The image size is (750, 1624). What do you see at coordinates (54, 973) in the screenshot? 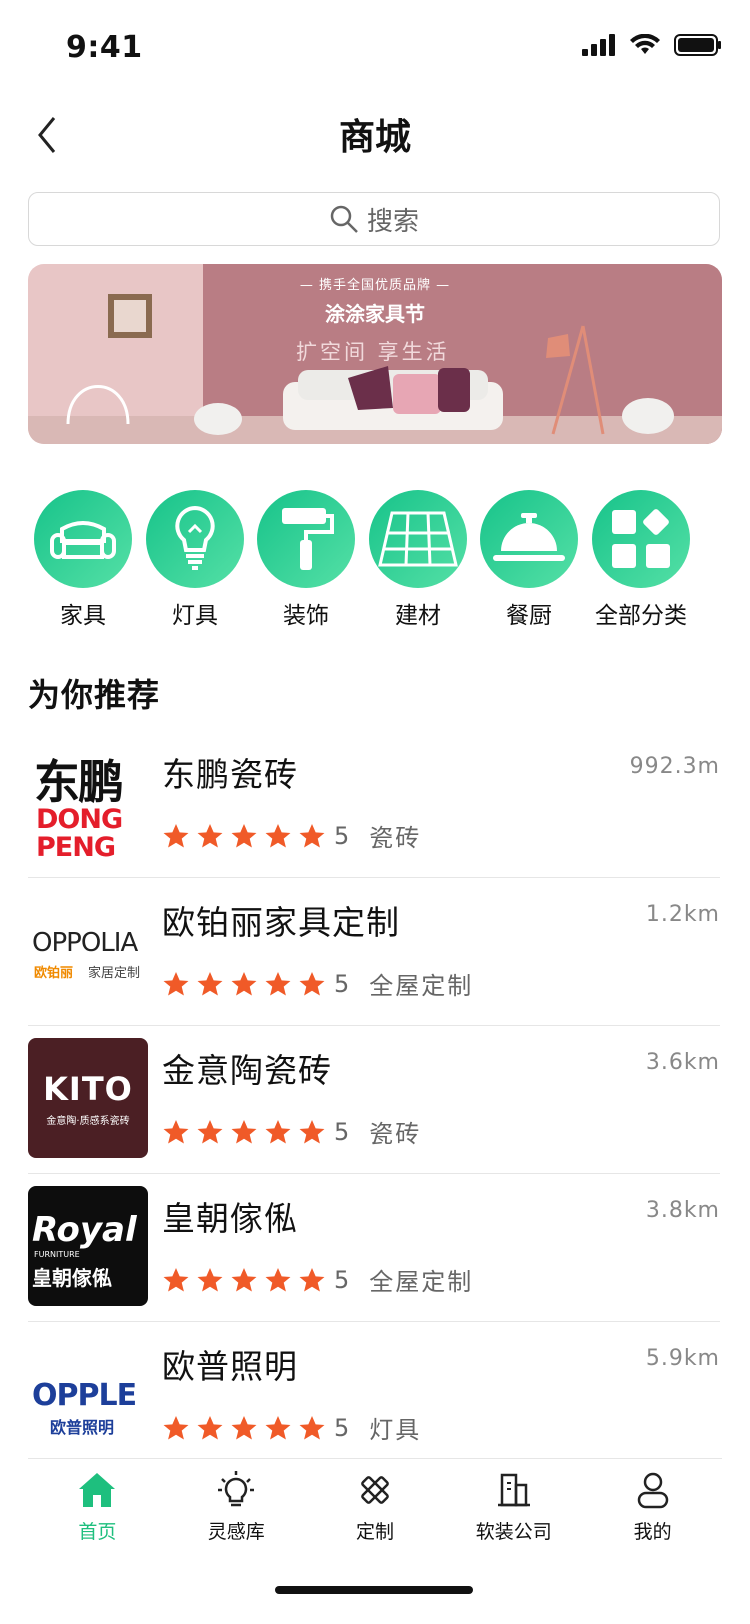
I see `logo-text: 欧铂丽` at bounding box center [54, 973].